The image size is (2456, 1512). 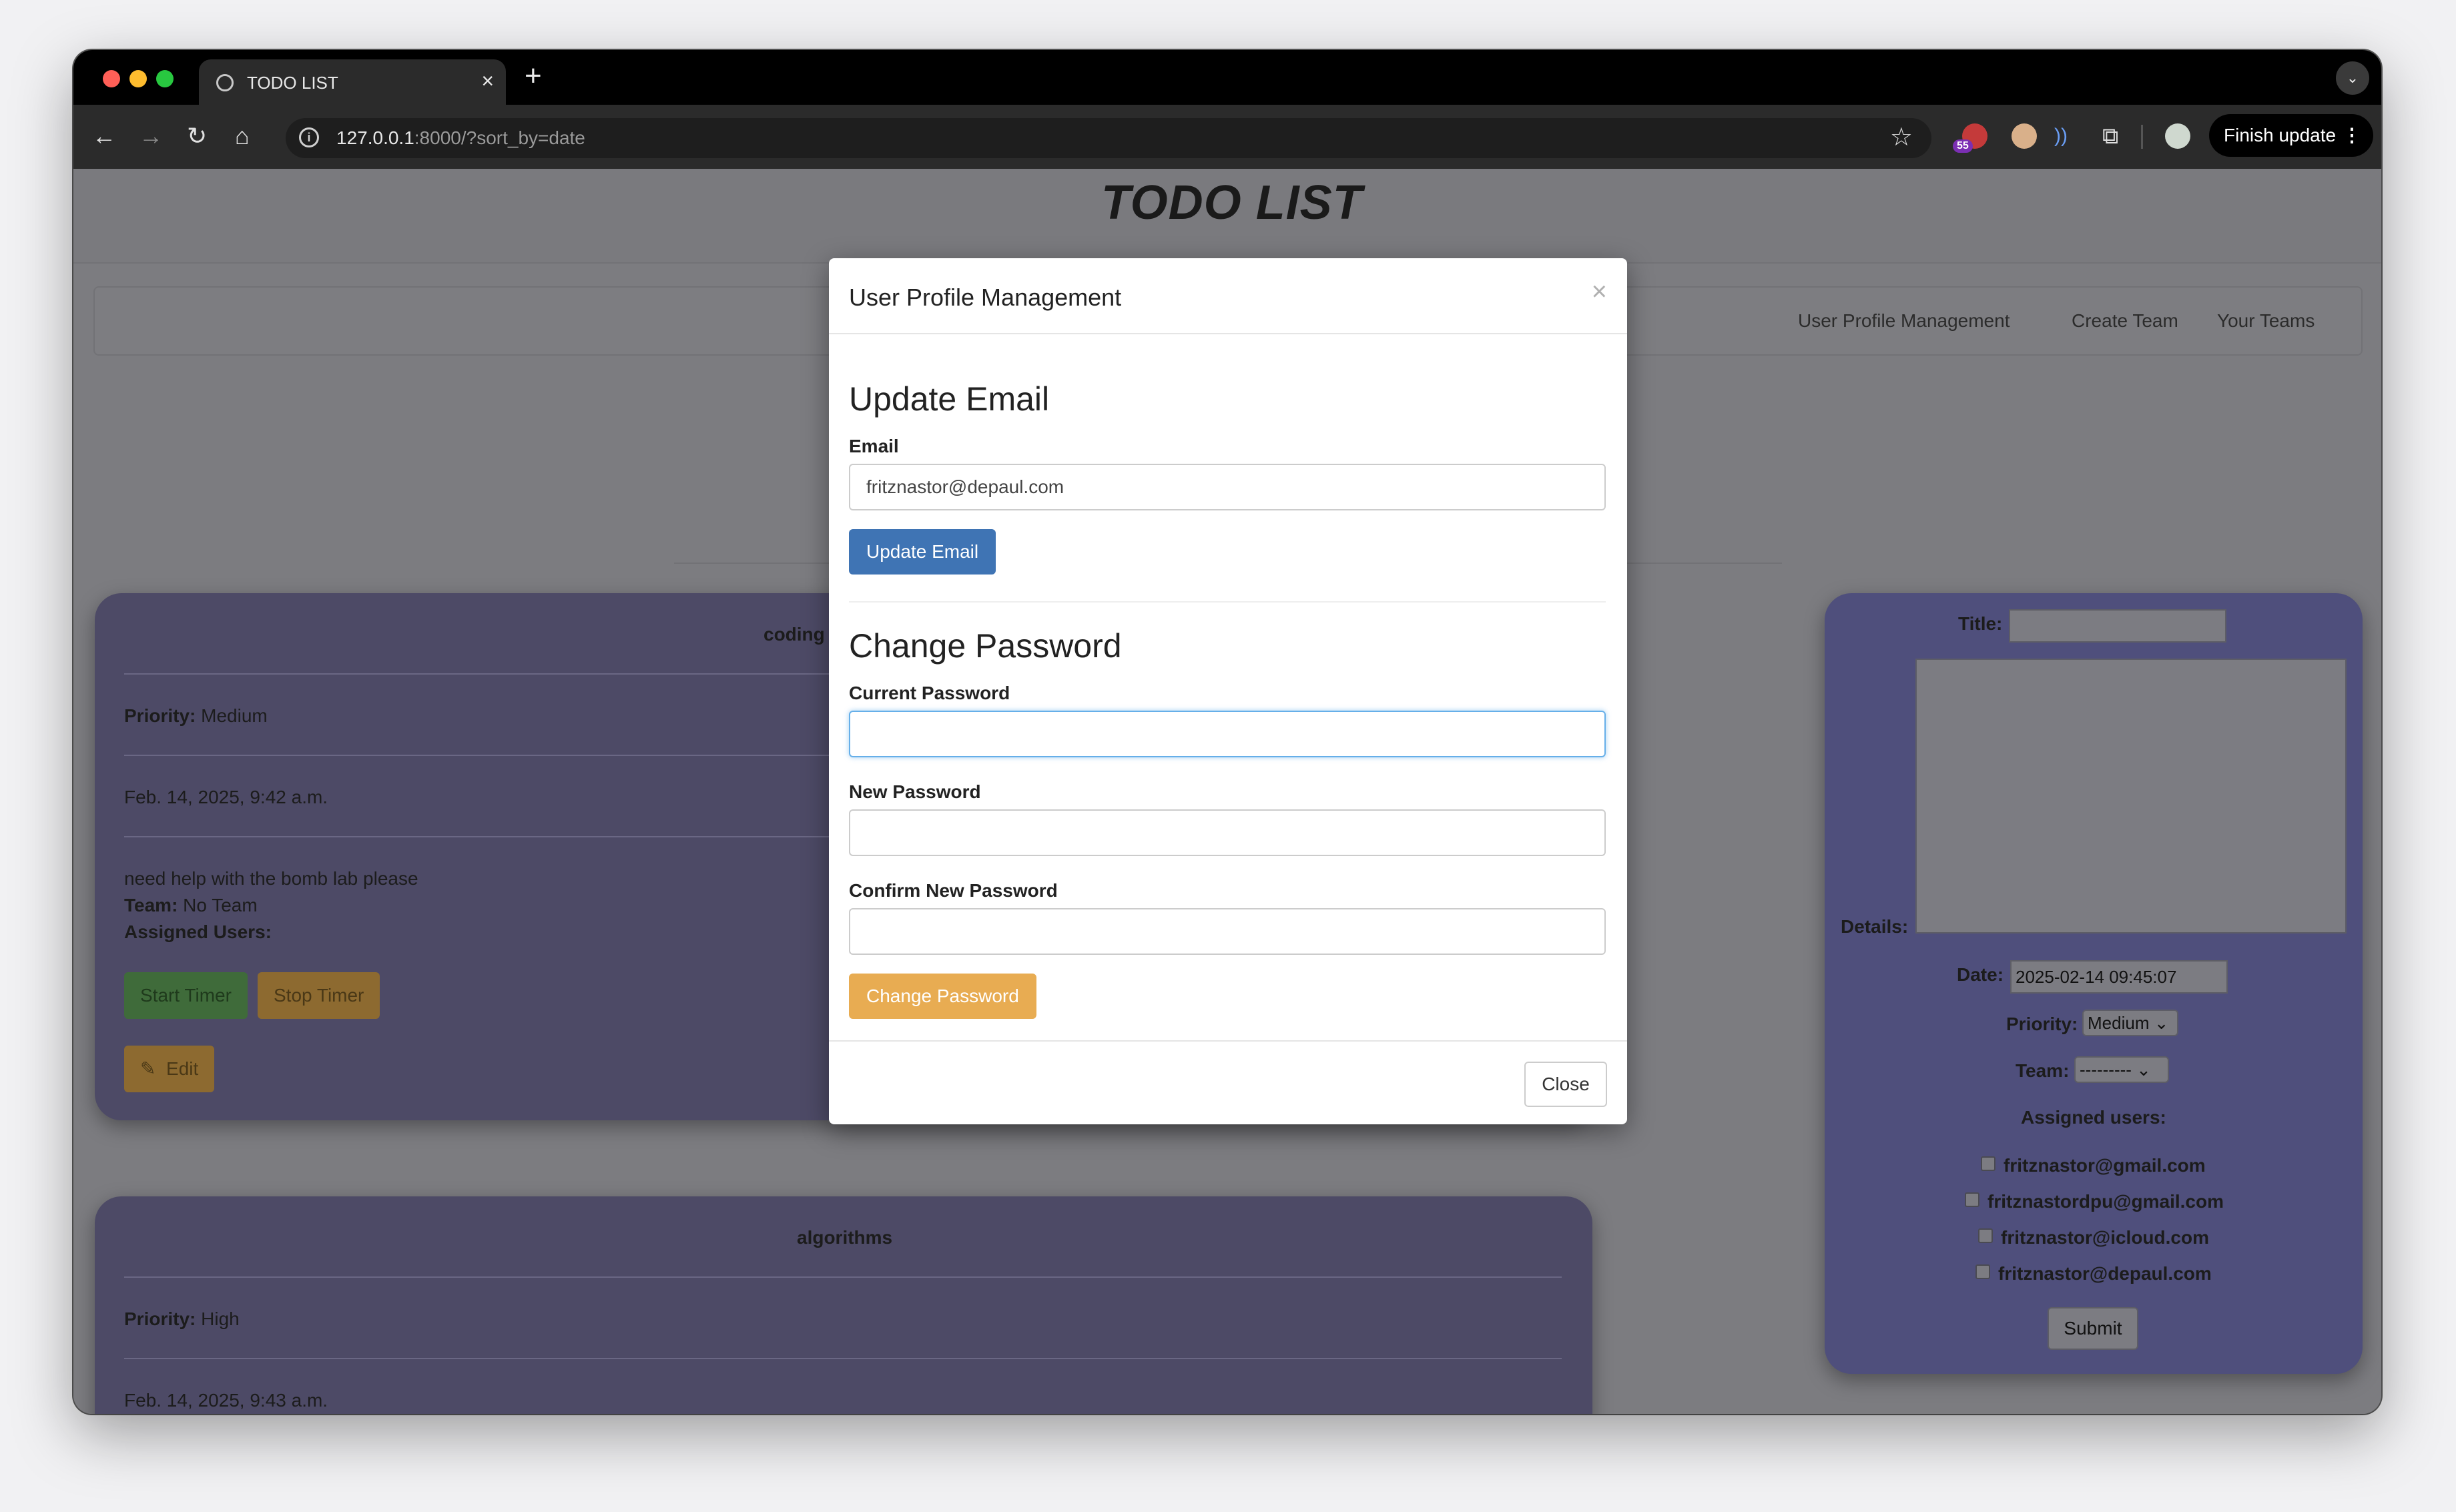 I want to click on task-date: Feb. 14, 2025, 9:42 a.m., so click(x=226, y=797).